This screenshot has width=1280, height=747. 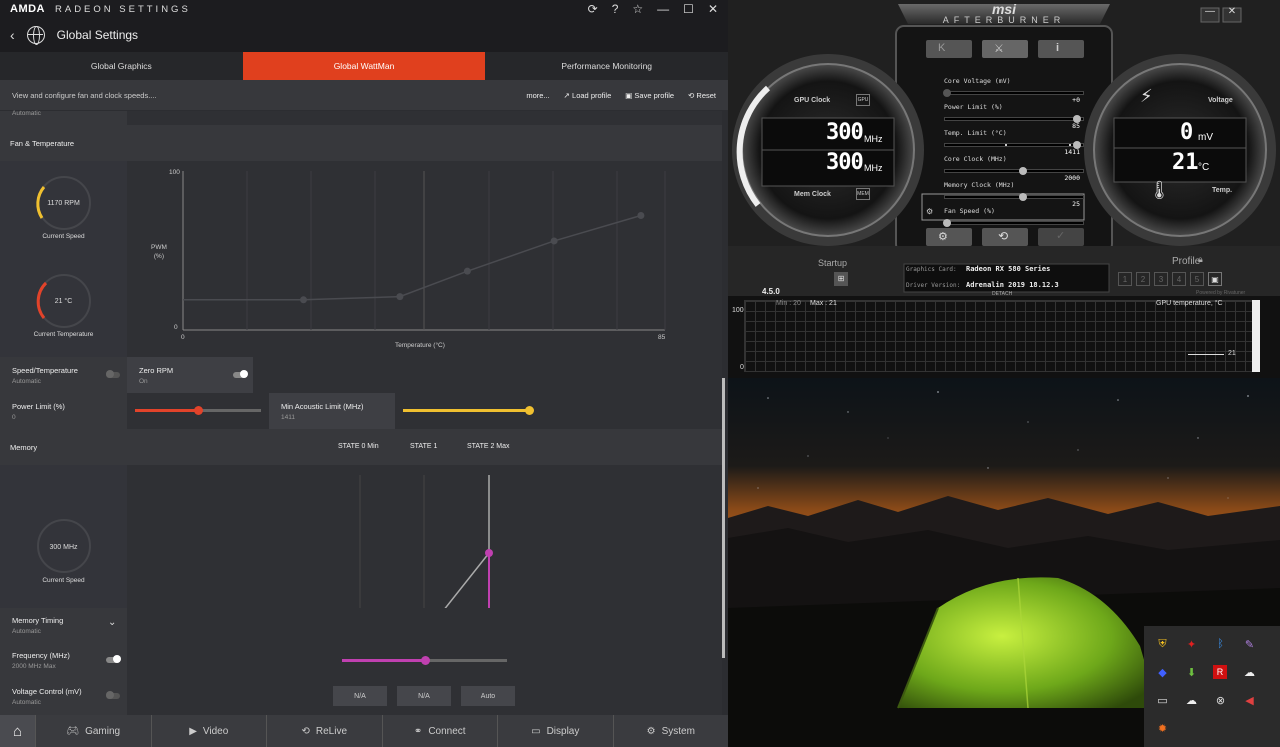 I want to click on temp-unit: °C, so click(x=1204, y=167).